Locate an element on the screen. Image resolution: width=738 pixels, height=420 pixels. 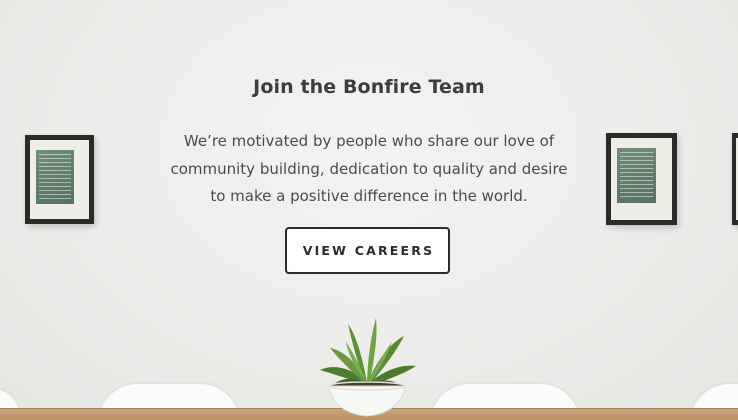
wall-picture-frame-edge is located at coordinates (735, 179).